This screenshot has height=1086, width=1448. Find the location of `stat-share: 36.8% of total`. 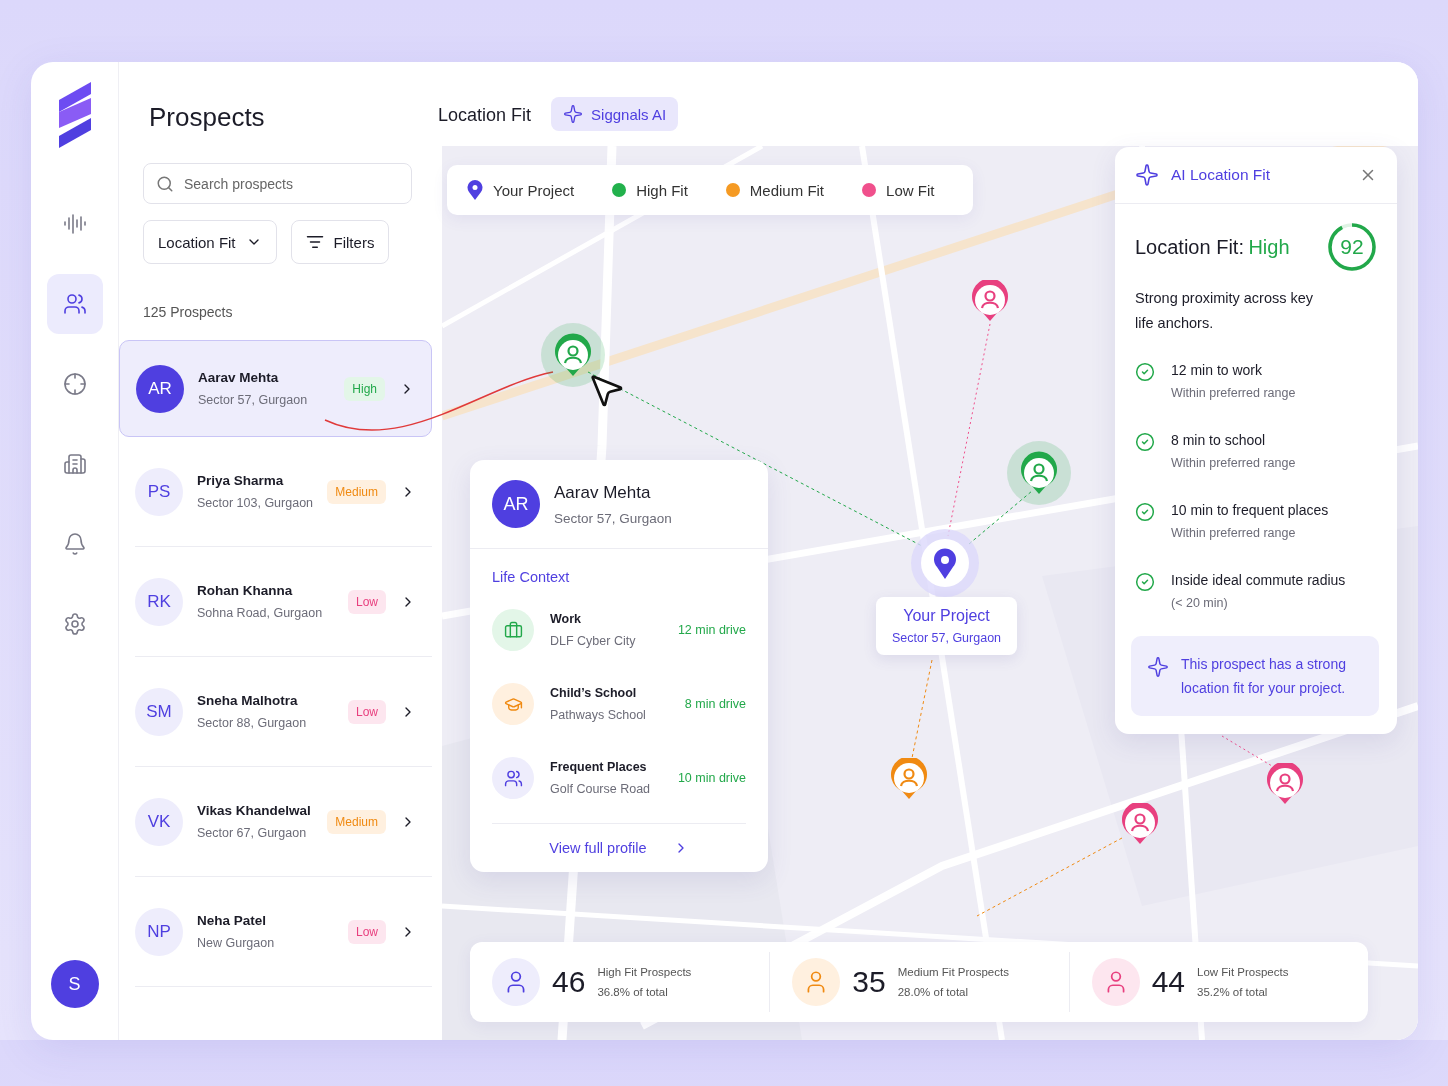

stat-share: 36.8% of total is located at coordinates (633, 992).